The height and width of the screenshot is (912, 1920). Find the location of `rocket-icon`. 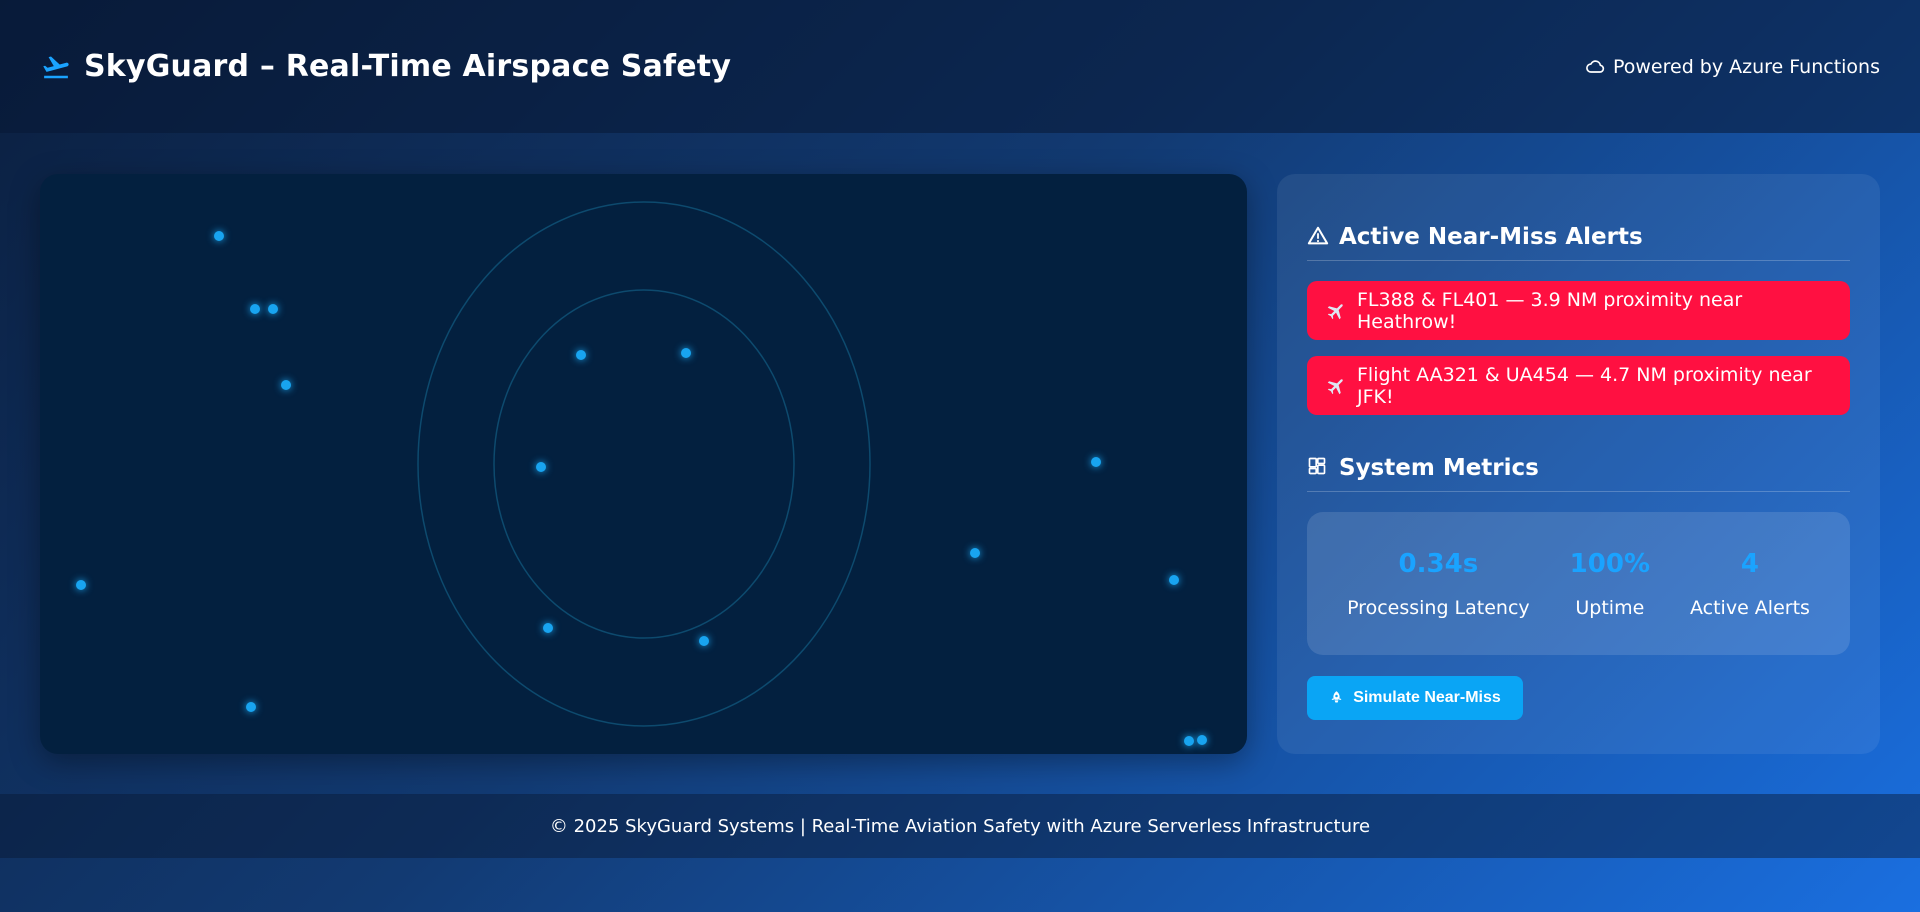

rocket-icon is located at coordinates (1337, 698).